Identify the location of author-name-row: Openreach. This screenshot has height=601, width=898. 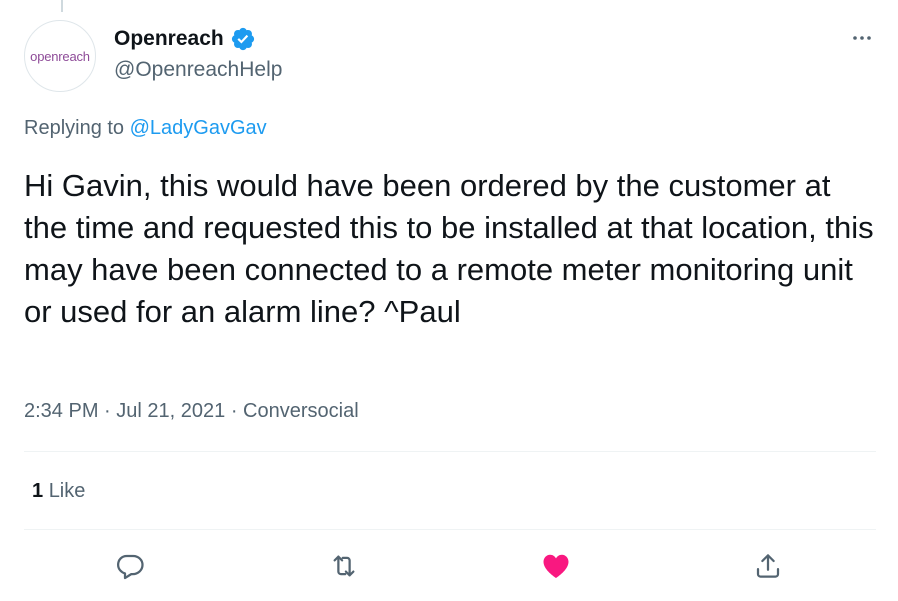
(185, 39).